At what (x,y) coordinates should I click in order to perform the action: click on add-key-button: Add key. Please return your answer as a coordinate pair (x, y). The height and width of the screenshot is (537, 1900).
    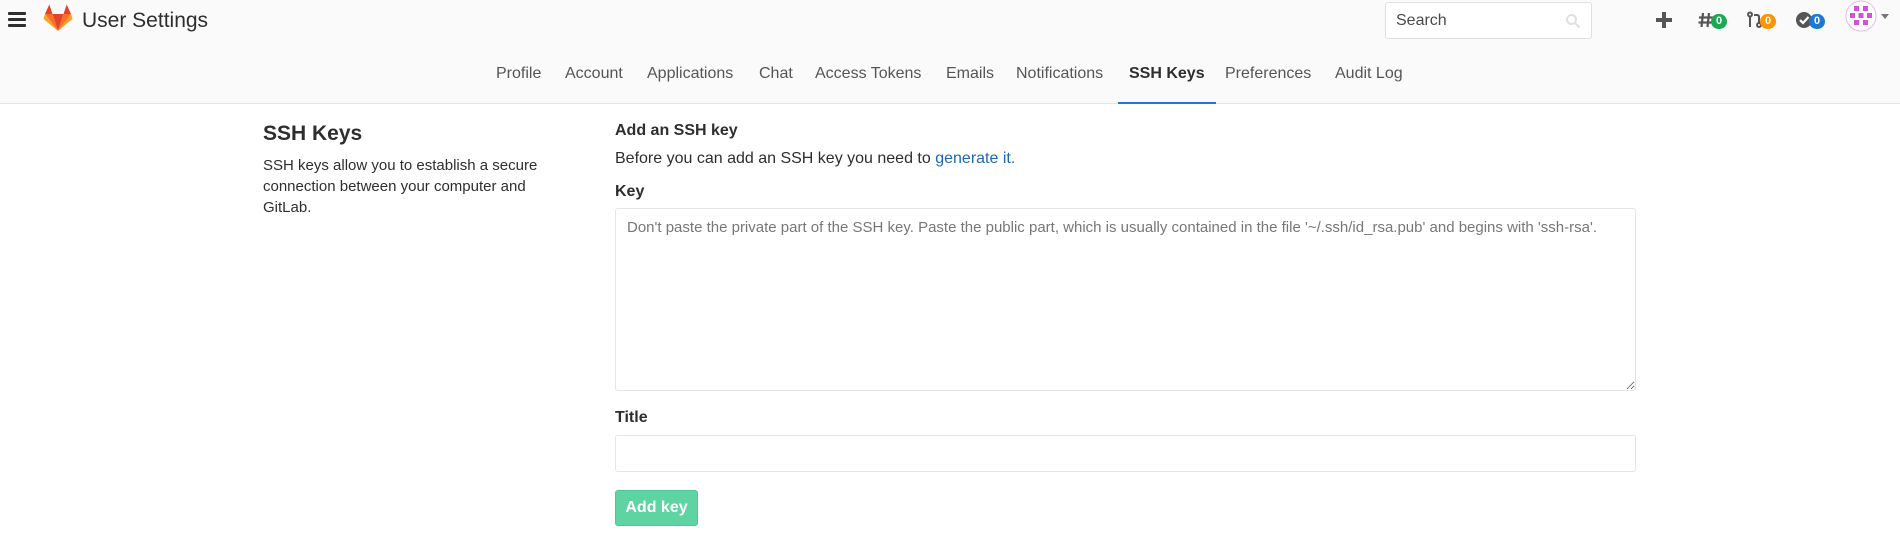
    Looking at the image, I should click on (656, 508).